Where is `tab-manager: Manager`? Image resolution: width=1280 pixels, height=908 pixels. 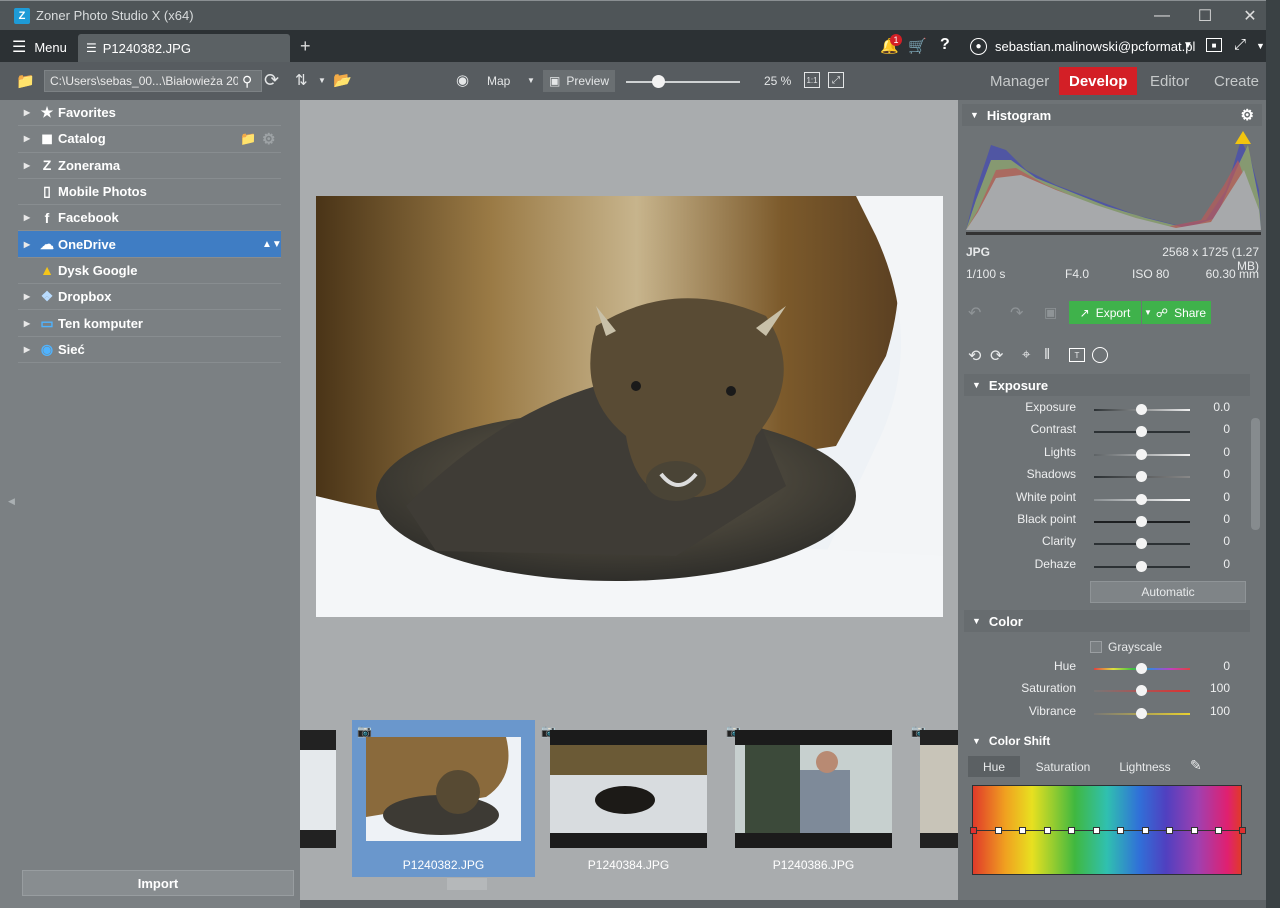 tab-manager: Manager is located at coordinates (1019, 81).